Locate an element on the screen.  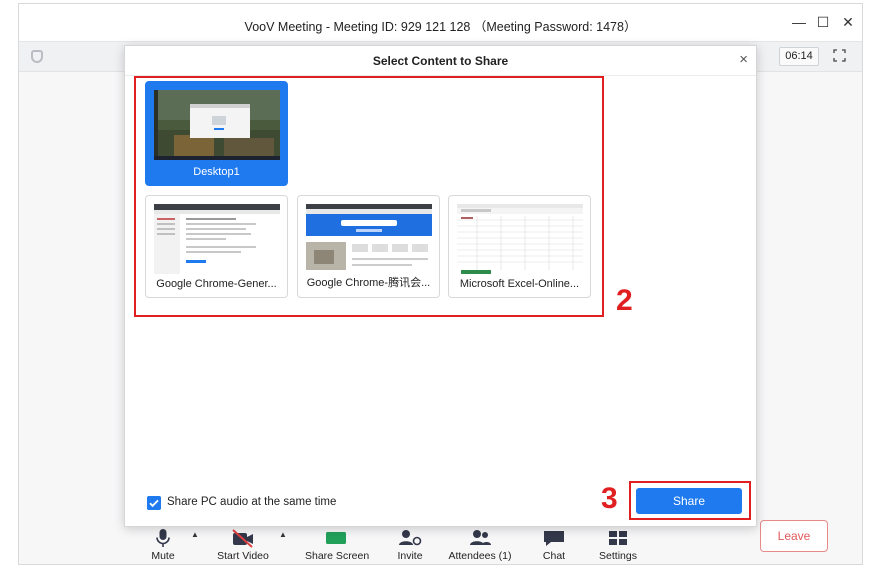
meeting-timer: 06:14 is located at coordinates (799, 56).